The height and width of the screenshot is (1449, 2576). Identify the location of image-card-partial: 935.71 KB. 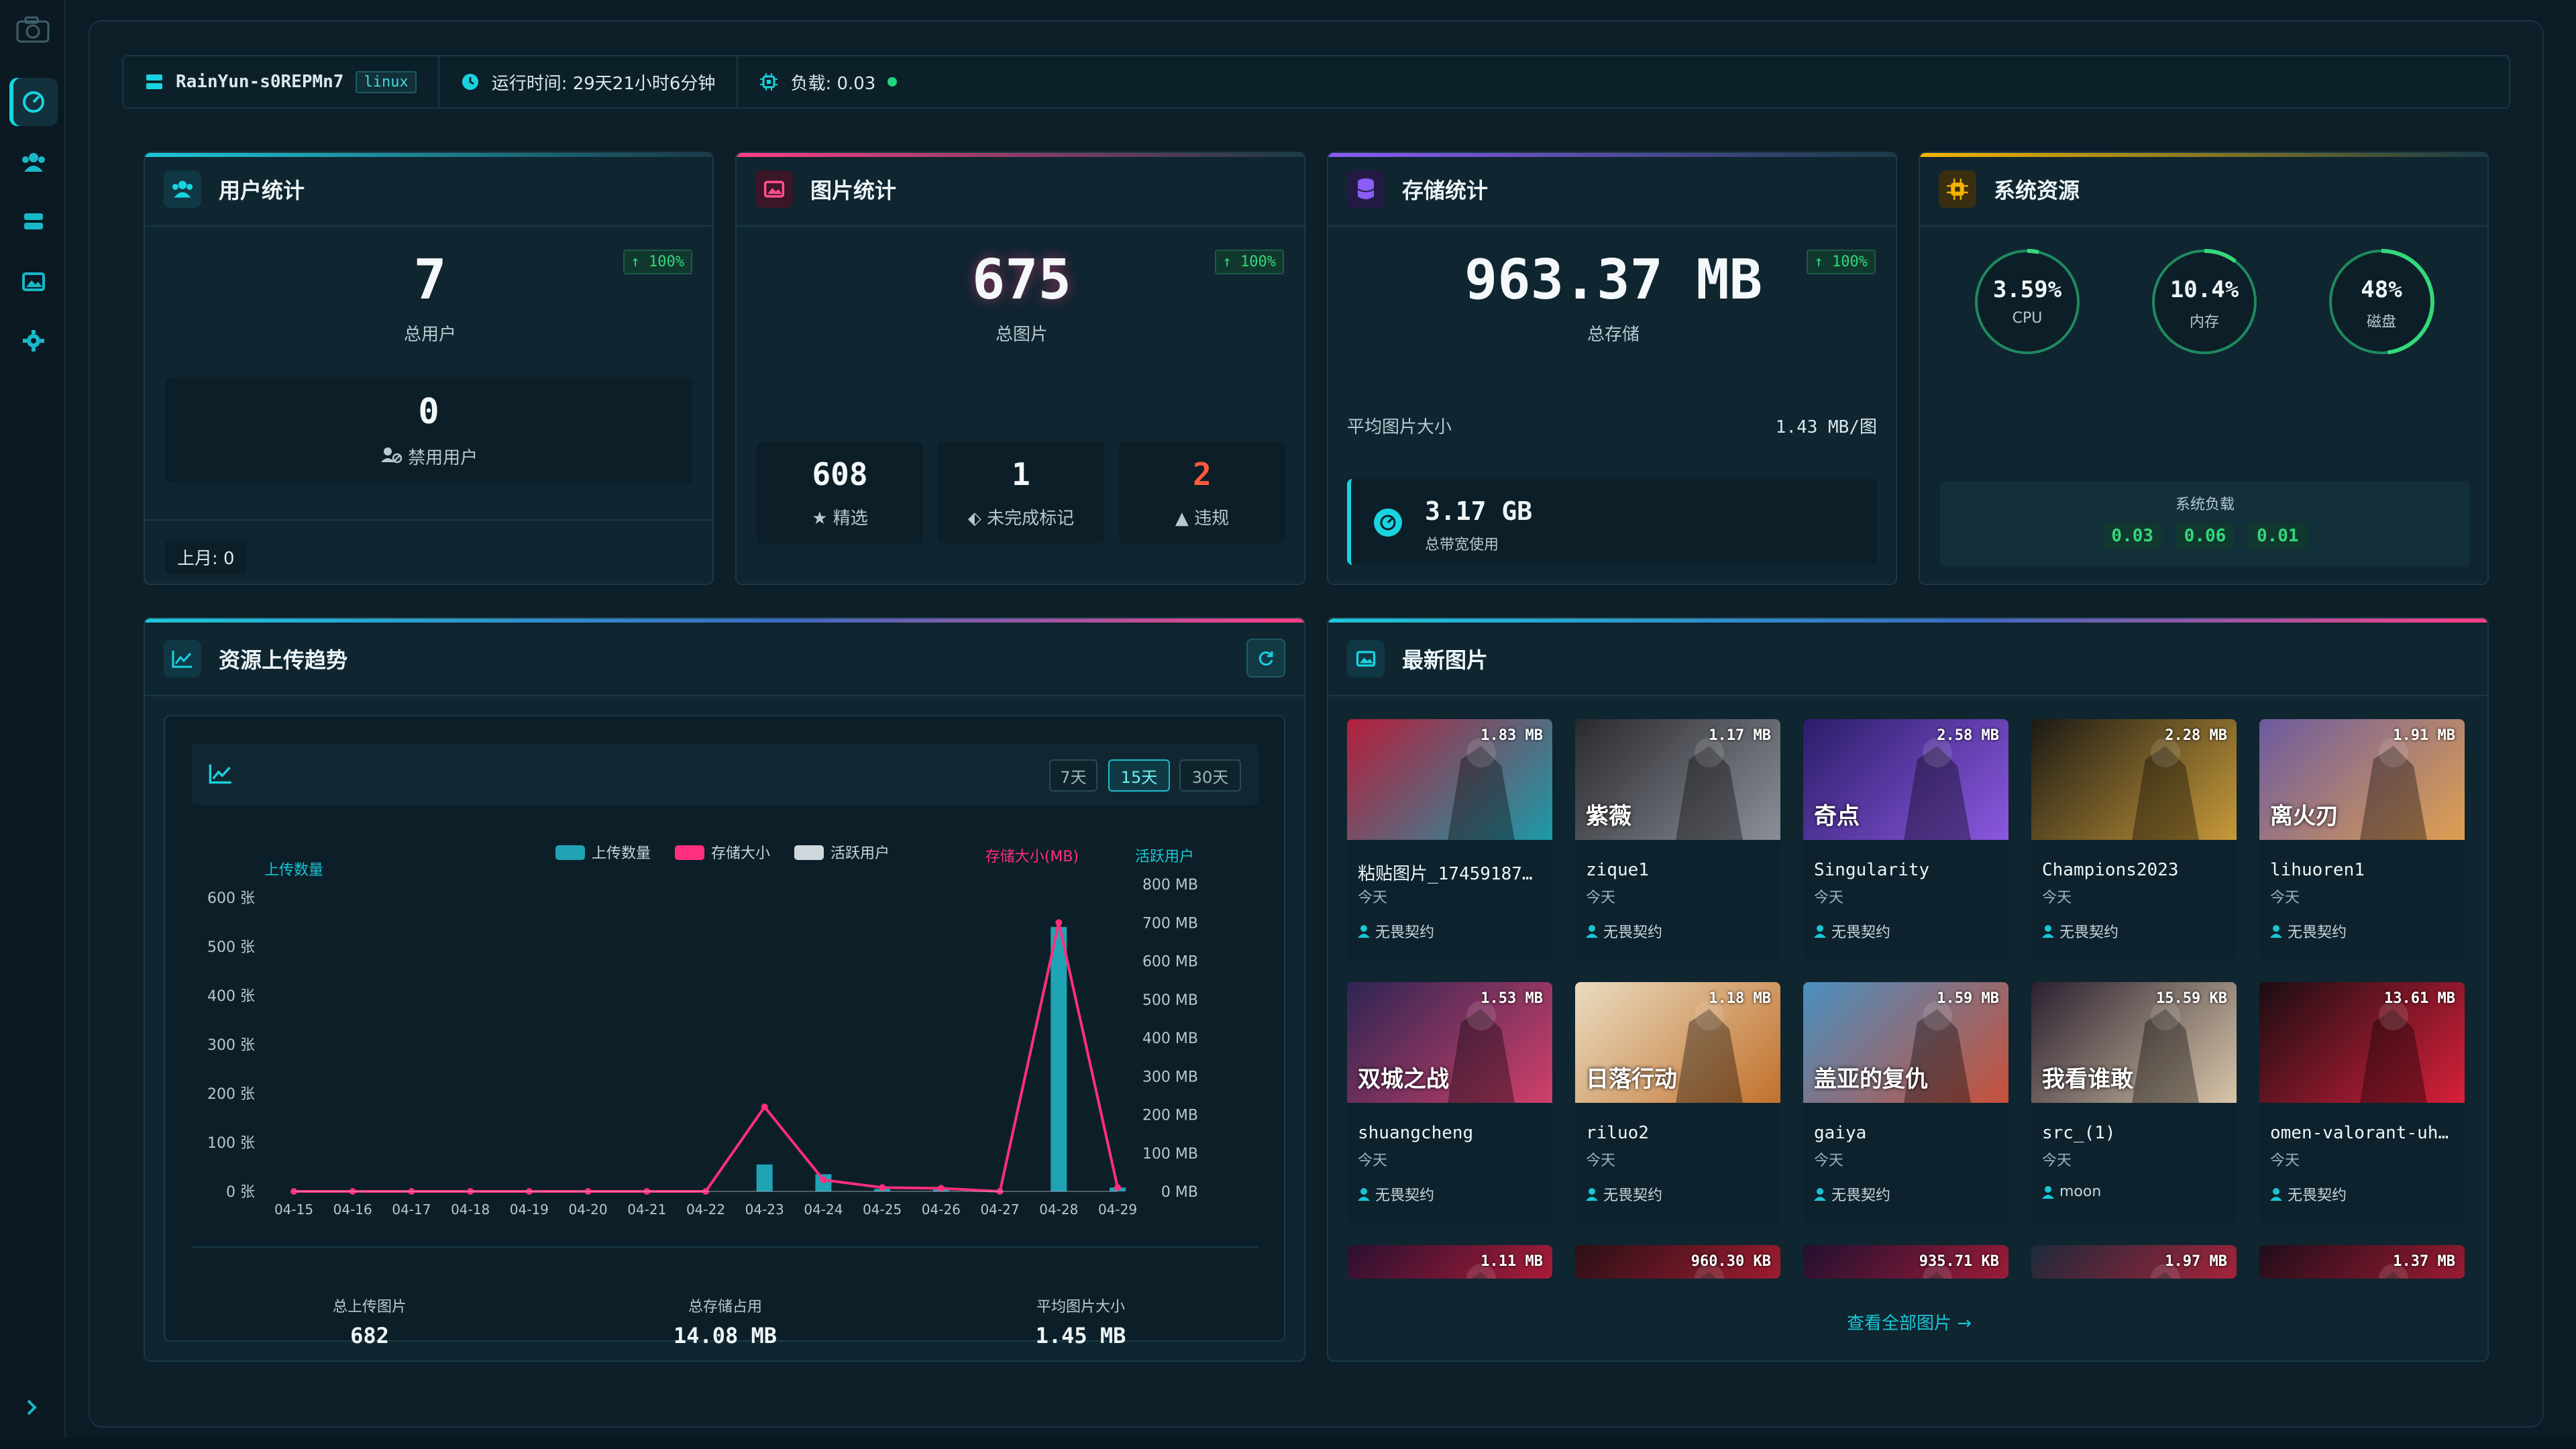
(1905, 1262).